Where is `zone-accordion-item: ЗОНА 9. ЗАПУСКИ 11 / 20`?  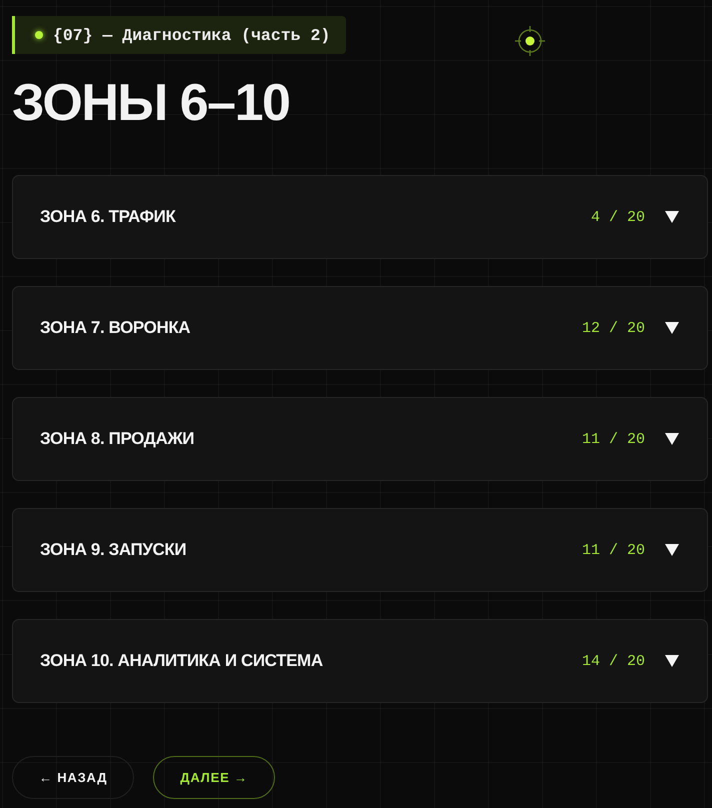 zone-accordion-item: ЗОНА 9. ЗАПУСКИ 11 / 20 is located at coordinates (360, 550).